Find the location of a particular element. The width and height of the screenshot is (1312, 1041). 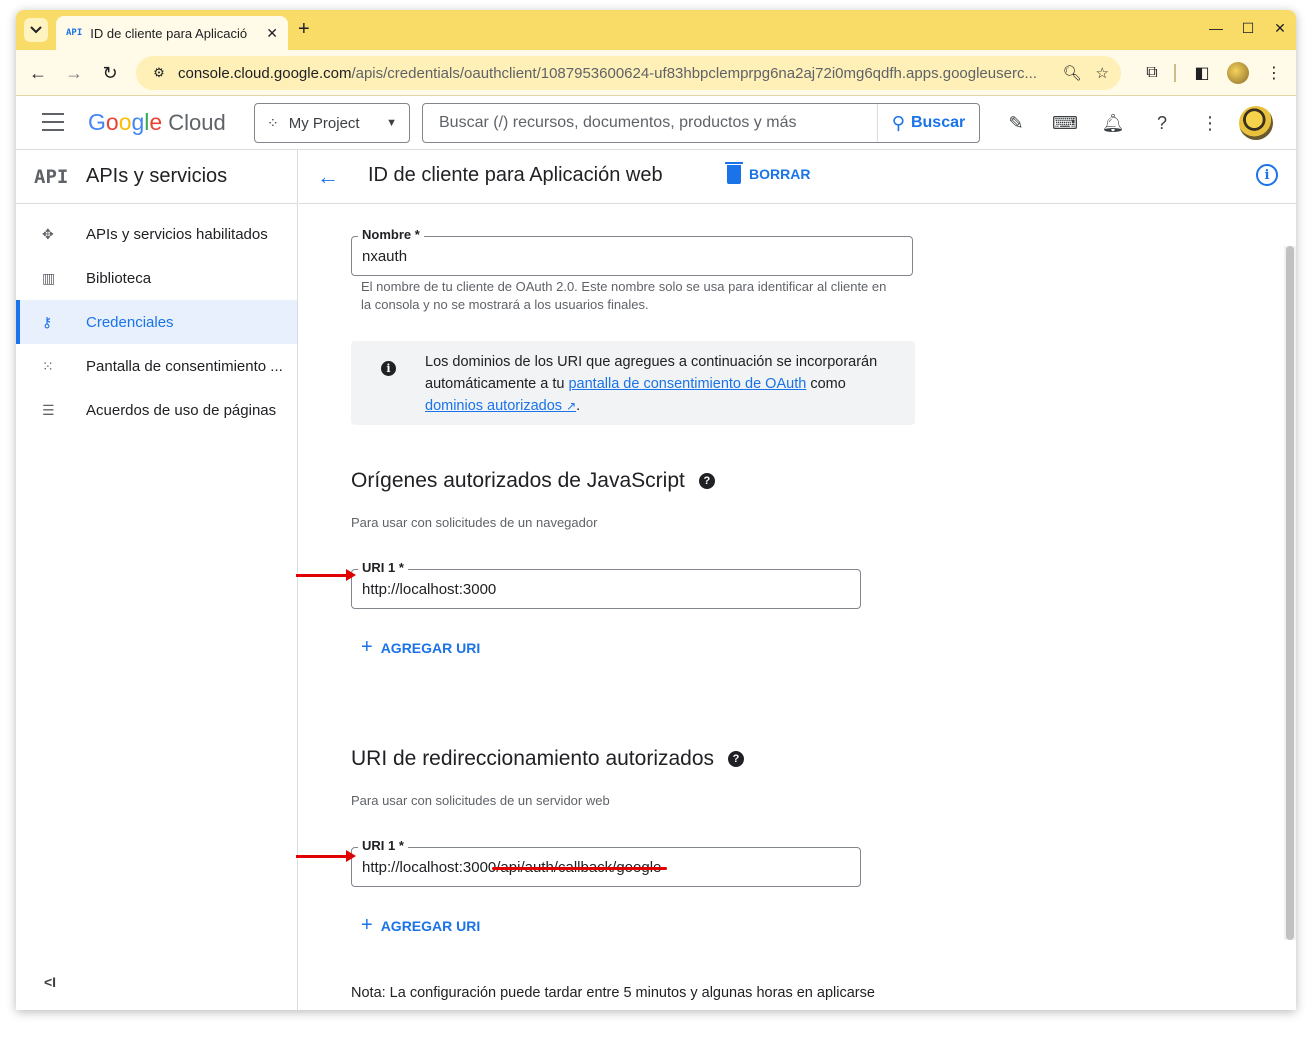

back-arrow-icon: ← is located at coordinates (328, 177).